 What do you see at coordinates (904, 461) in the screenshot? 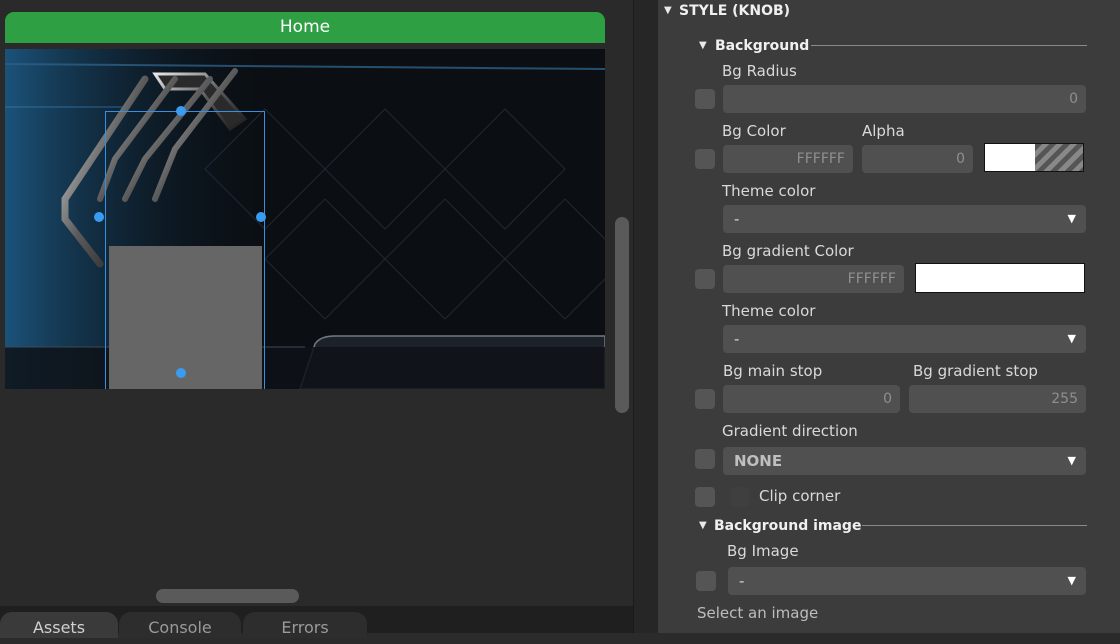
I see `gradient-direction-select: NONE ▼` at bounding box center [904, 461].